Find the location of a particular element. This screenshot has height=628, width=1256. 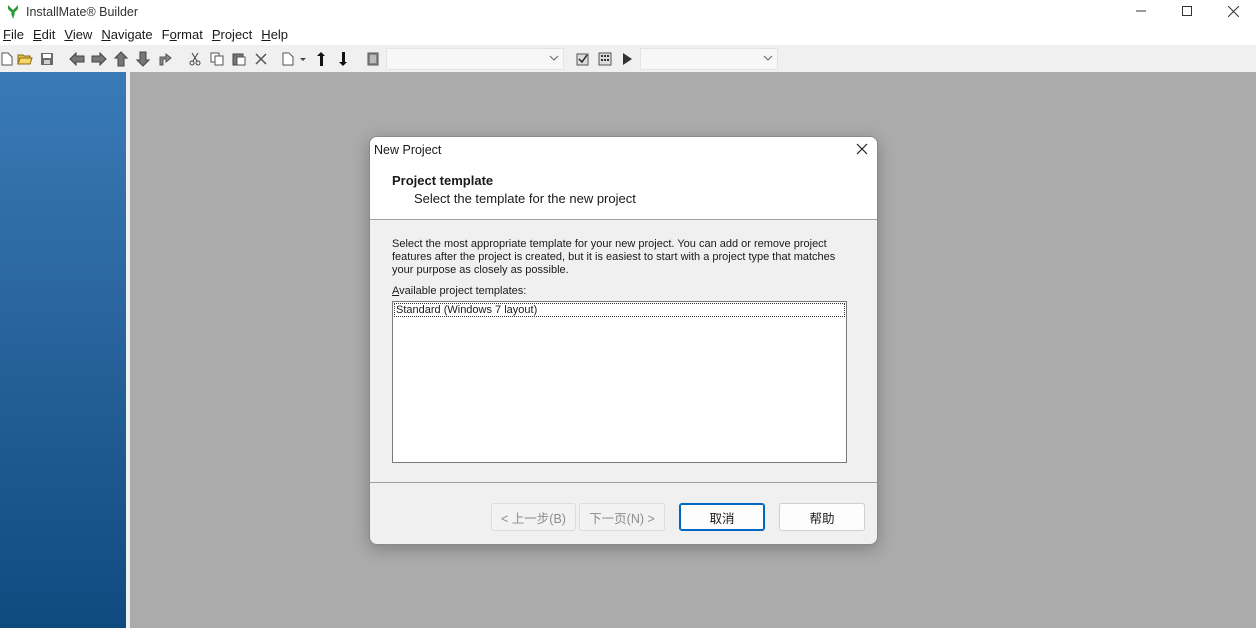

calculator-button is located at coordinates (605, 59).